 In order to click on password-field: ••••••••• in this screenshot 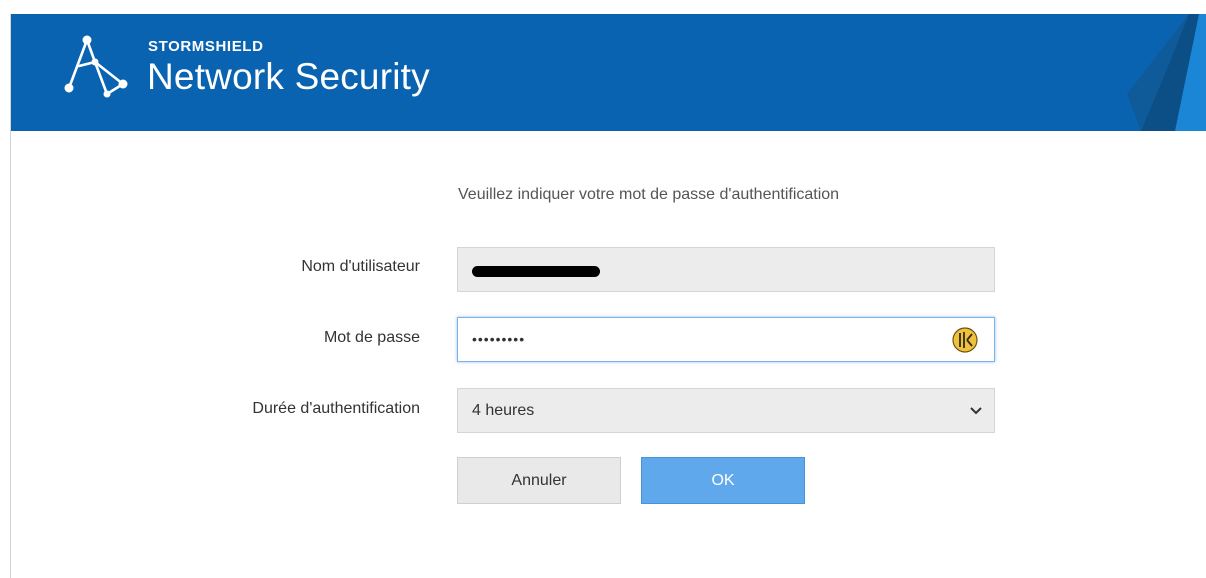, I will do `click(726, 339)`.